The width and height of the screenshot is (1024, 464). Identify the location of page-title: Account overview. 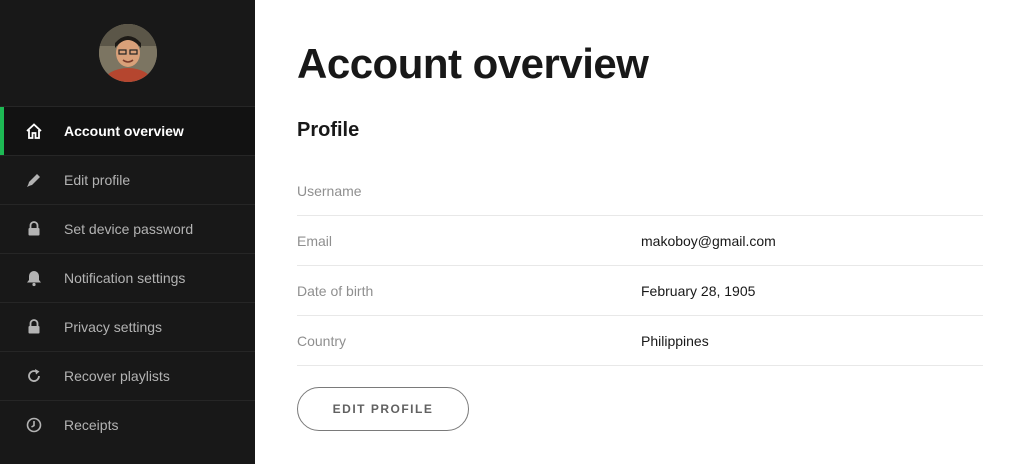
(473, 63).